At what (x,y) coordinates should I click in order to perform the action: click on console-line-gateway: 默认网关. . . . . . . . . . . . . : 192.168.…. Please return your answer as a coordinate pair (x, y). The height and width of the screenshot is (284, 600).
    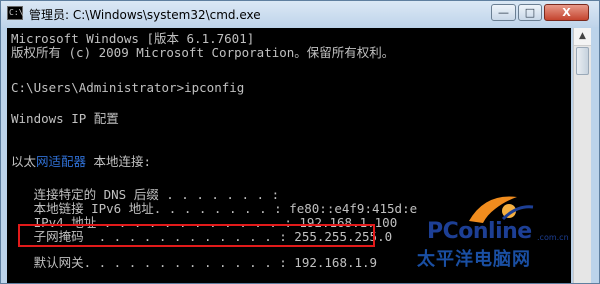
    Looking at the image, I should click on (194, 262).